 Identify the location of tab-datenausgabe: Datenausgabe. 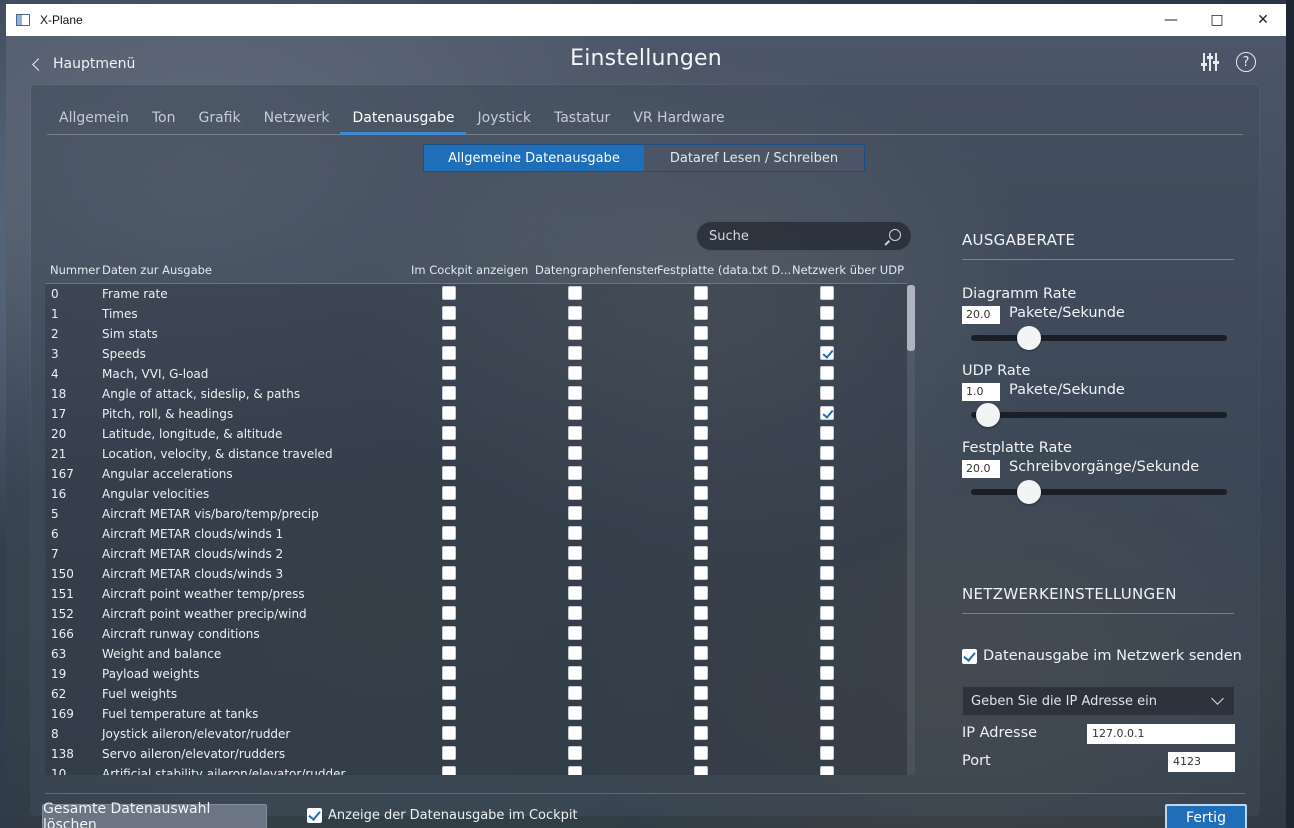
(403, 122).